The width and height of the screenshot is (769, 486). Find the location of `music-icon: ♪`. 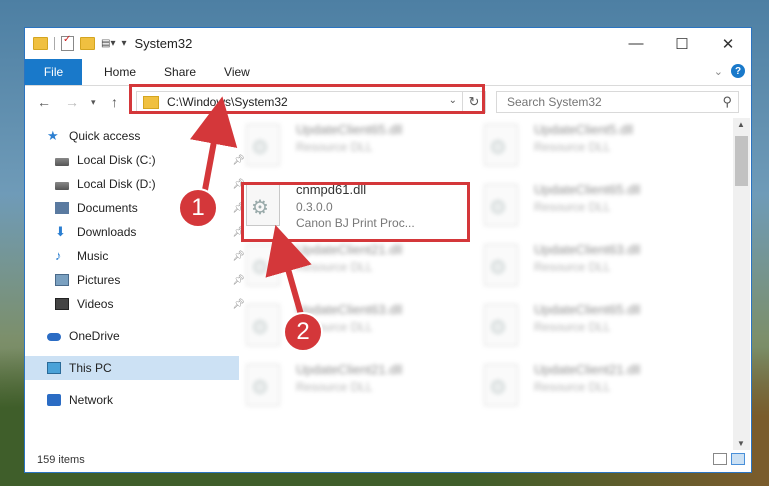

music-icon: ♪ is located at coordinates (58, 255).